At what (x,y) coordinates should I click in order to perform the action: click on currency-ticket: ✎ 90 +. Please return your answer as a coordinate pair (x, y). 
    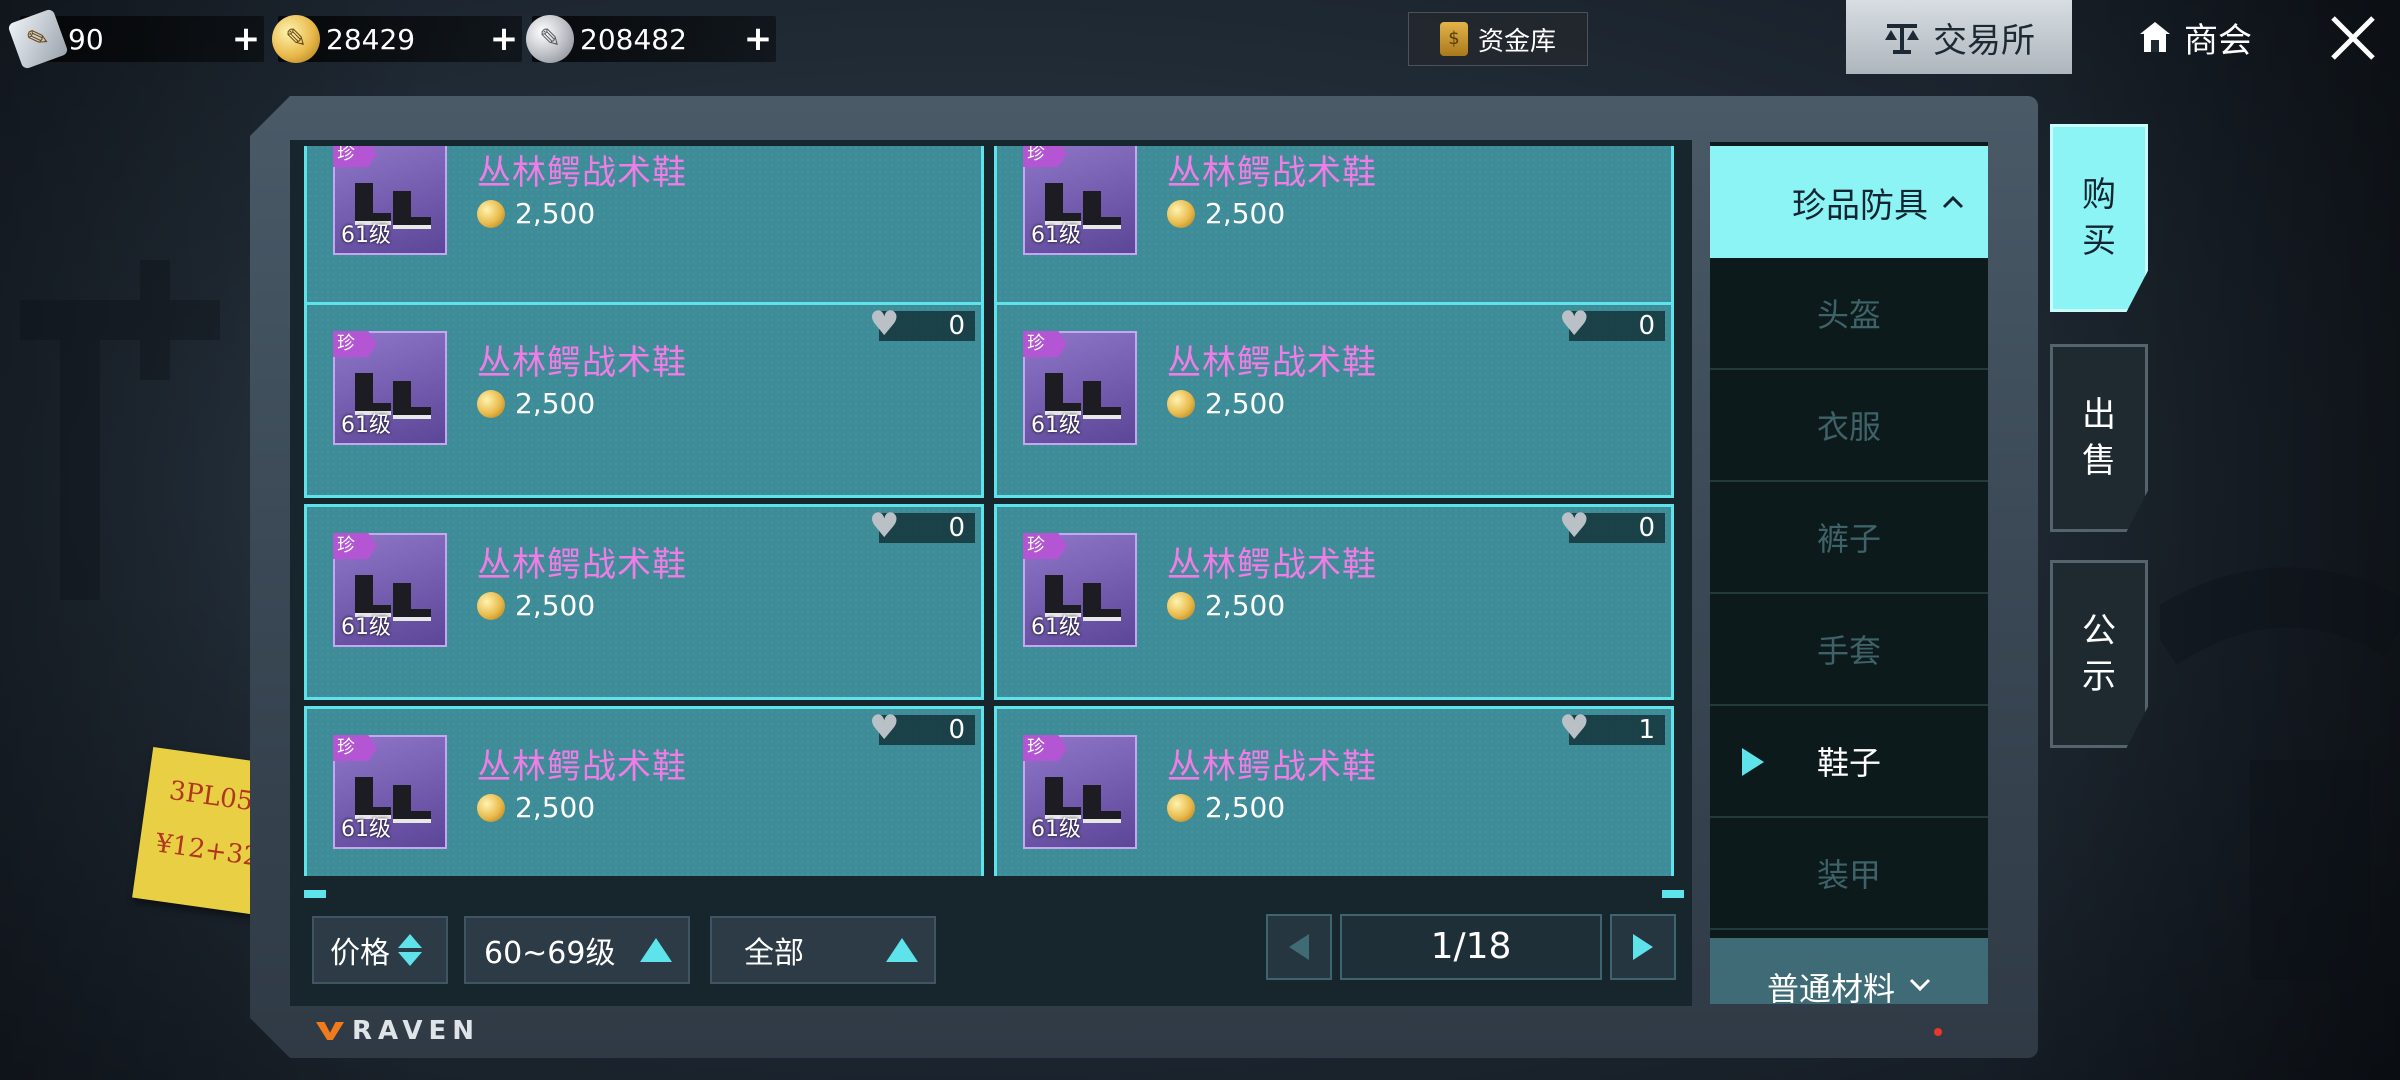
    Looking at the image, I should click on (135, 39).